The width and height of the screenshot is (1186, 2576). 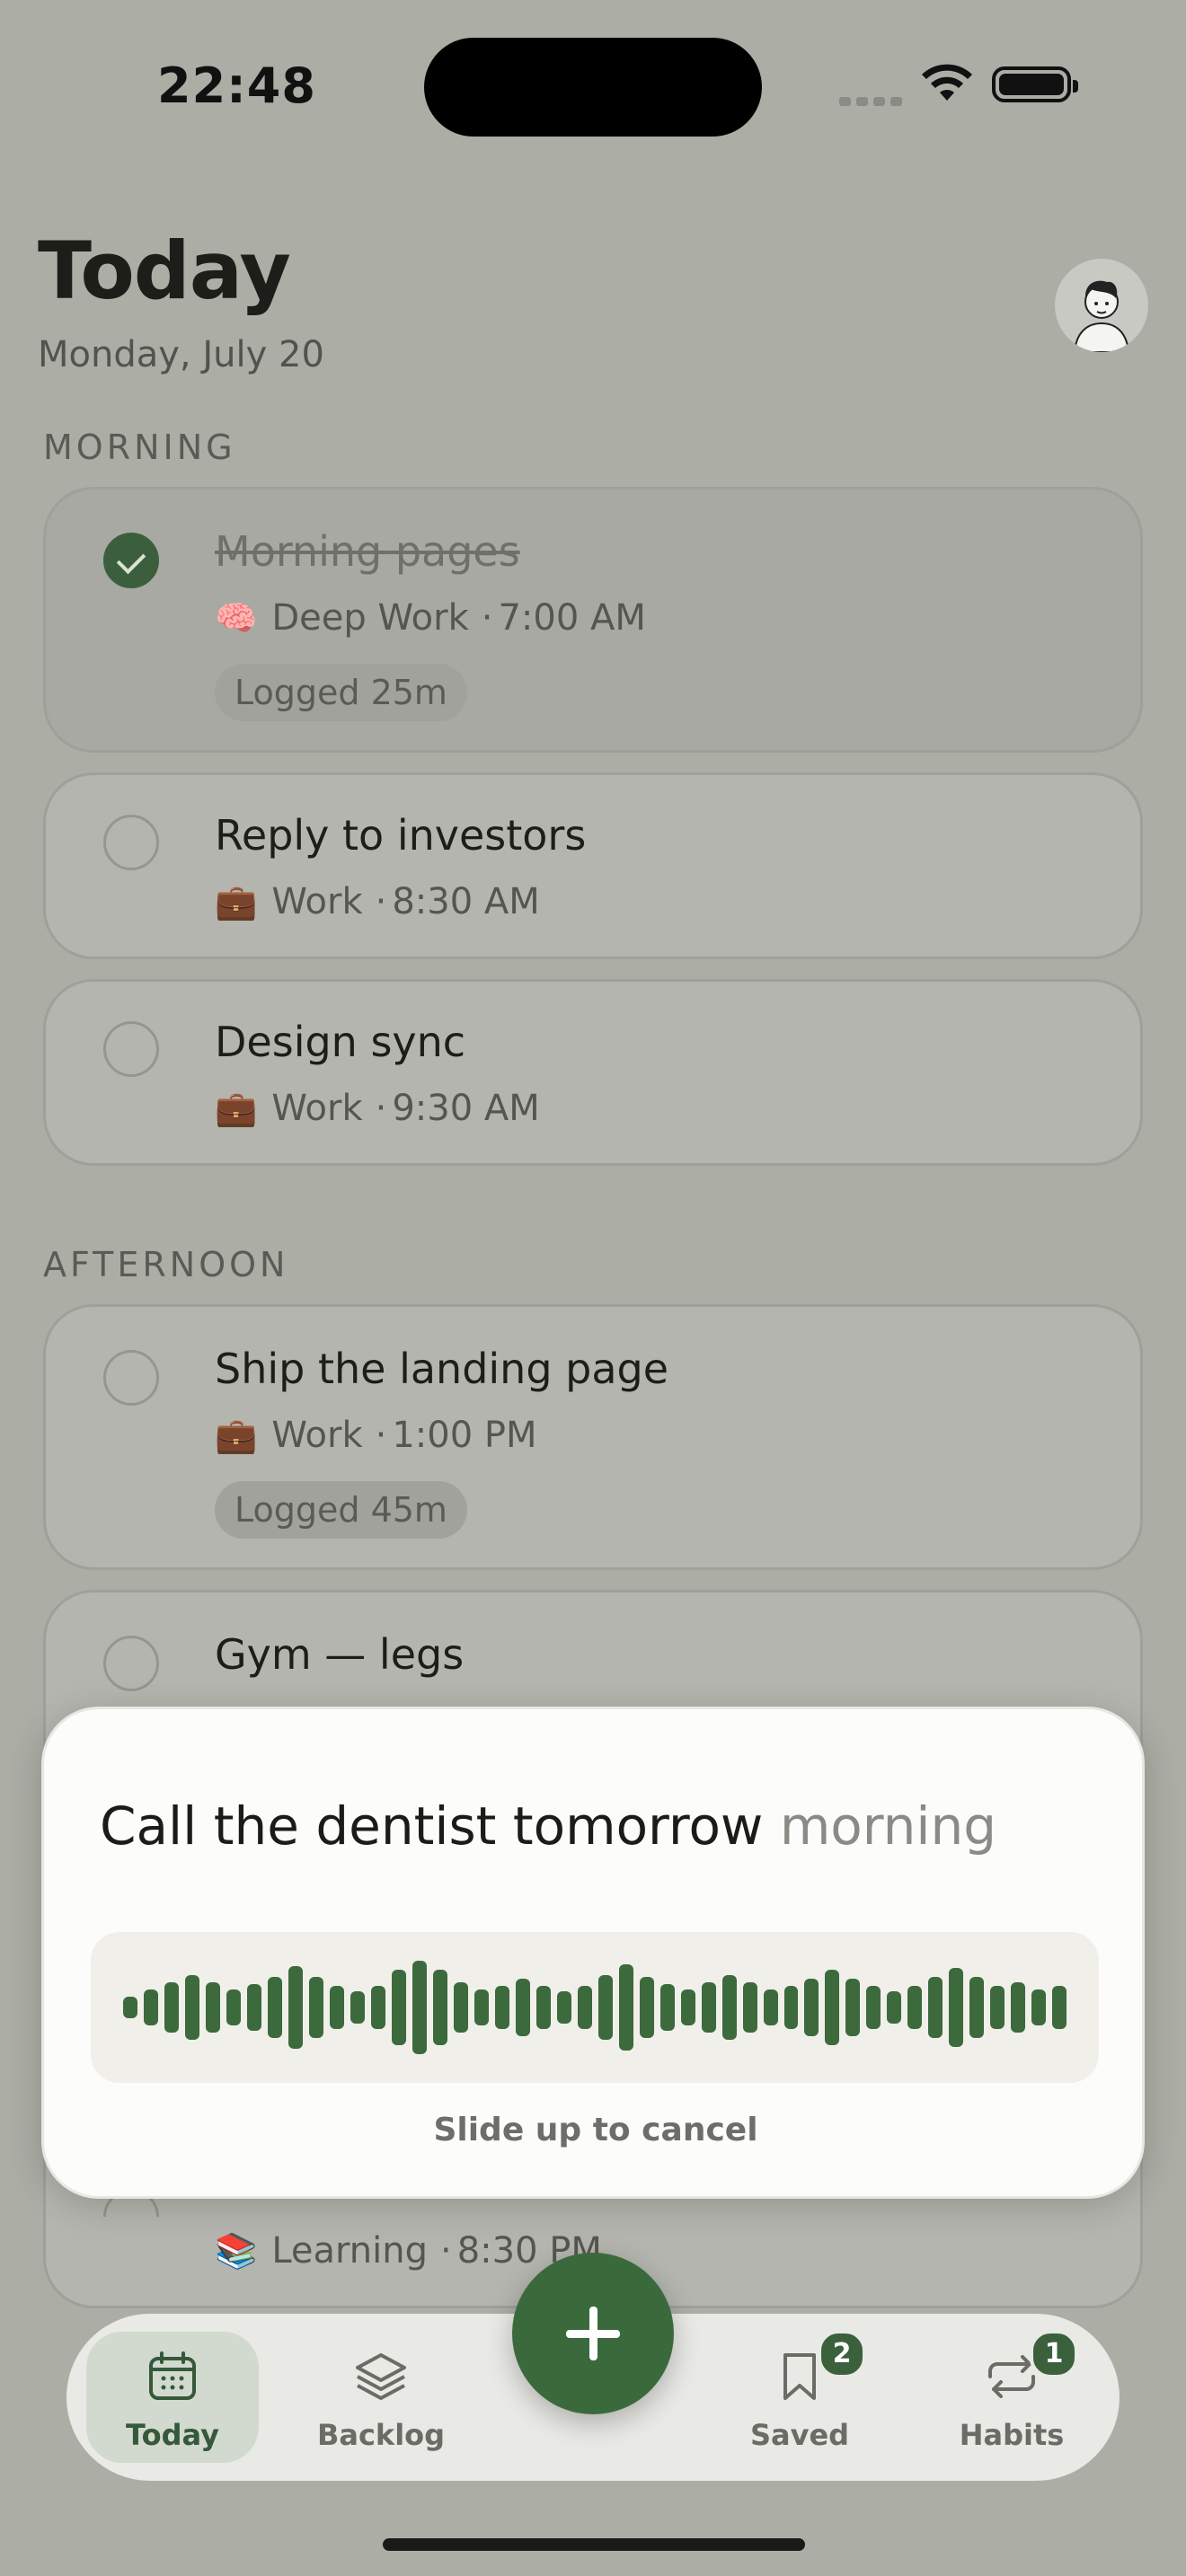 What do you see at coordinates (1012, 2435) in the screenshot?
I see `tab-label: Habits` at bounding box center [1012, 2435].